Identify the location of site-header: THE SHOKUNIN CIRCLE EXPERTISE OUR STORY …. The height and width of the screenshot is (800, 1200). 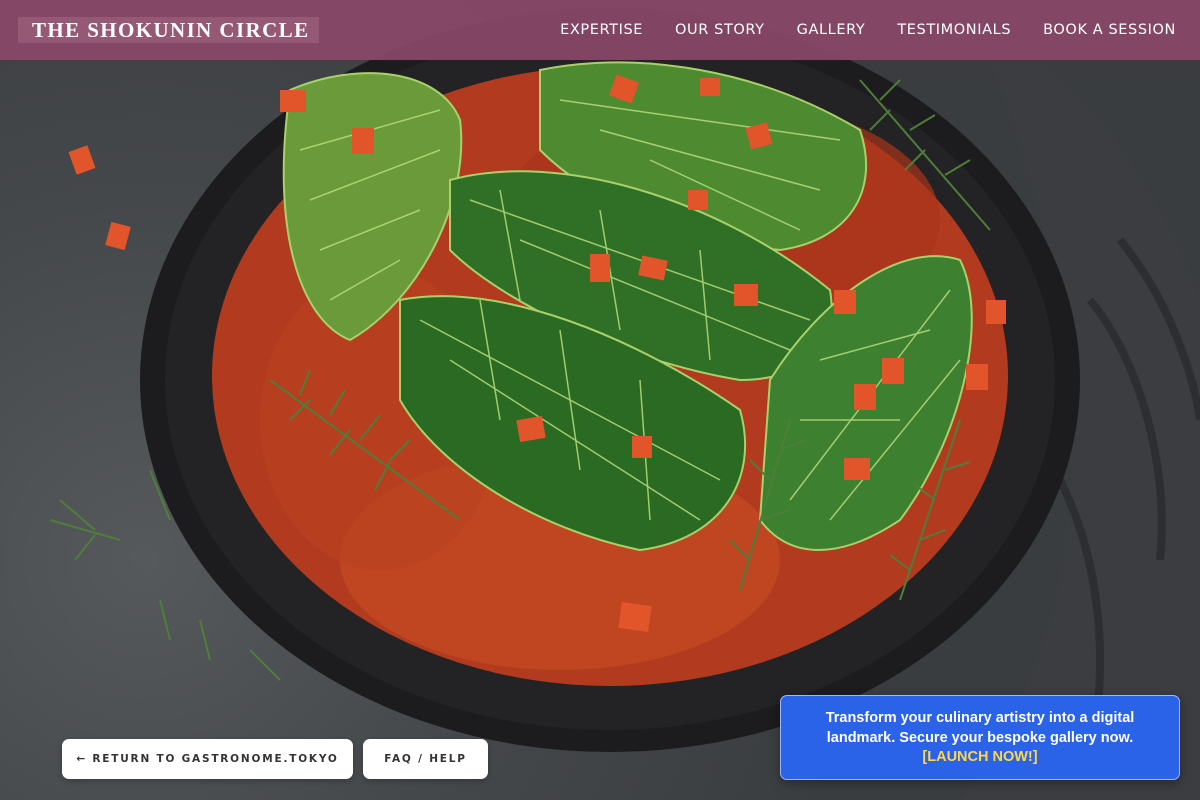
(600, 30).